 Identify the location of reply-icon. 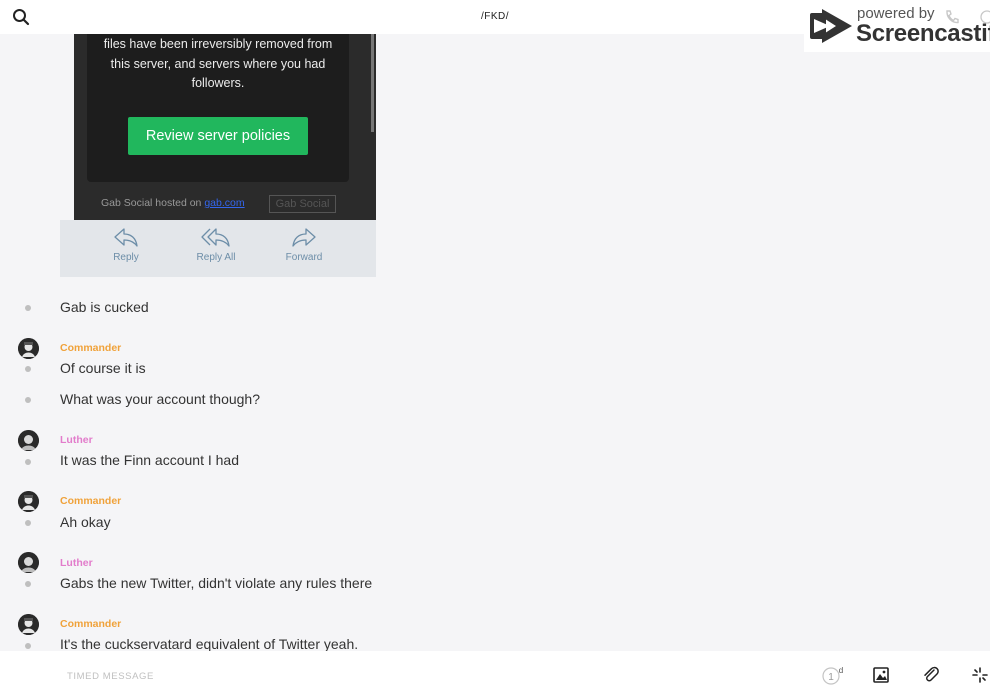
(126, 237).